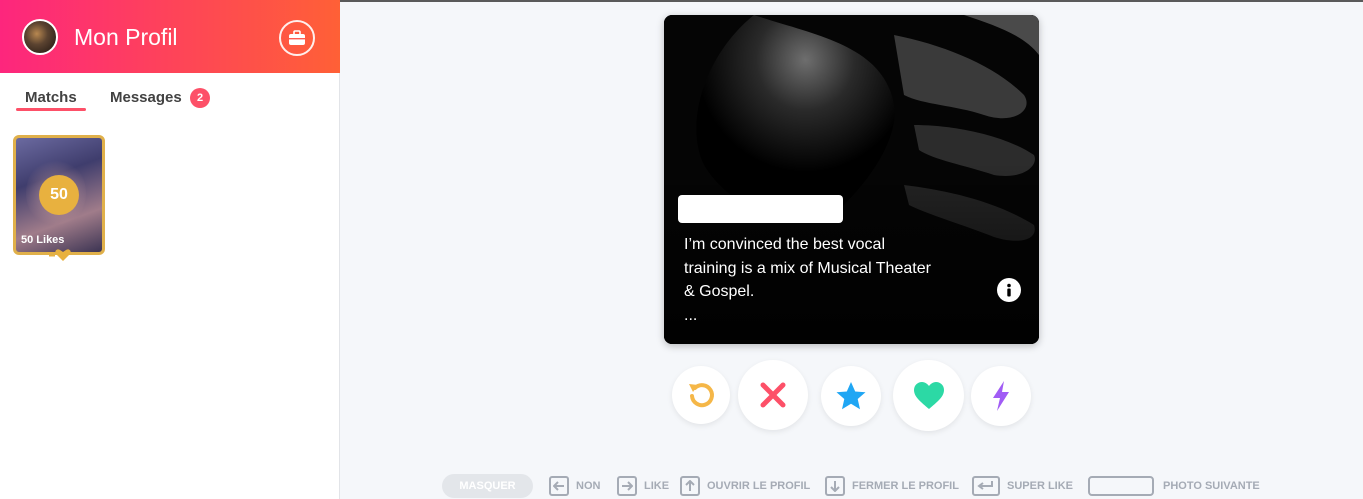  I want to click on space-key-icon, so click(1121, 486).